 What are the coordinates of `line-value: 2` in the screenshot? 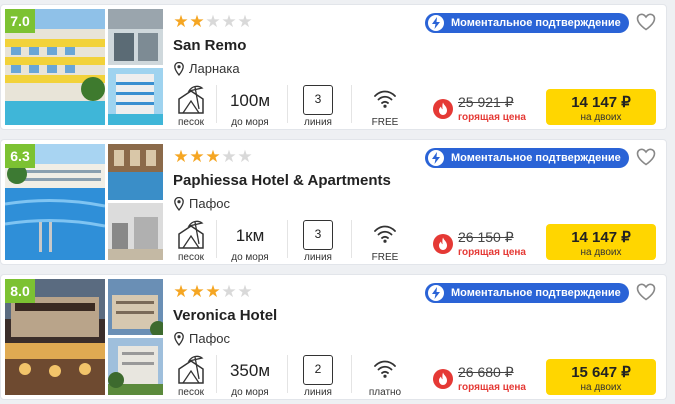 It's located at (318, 370).